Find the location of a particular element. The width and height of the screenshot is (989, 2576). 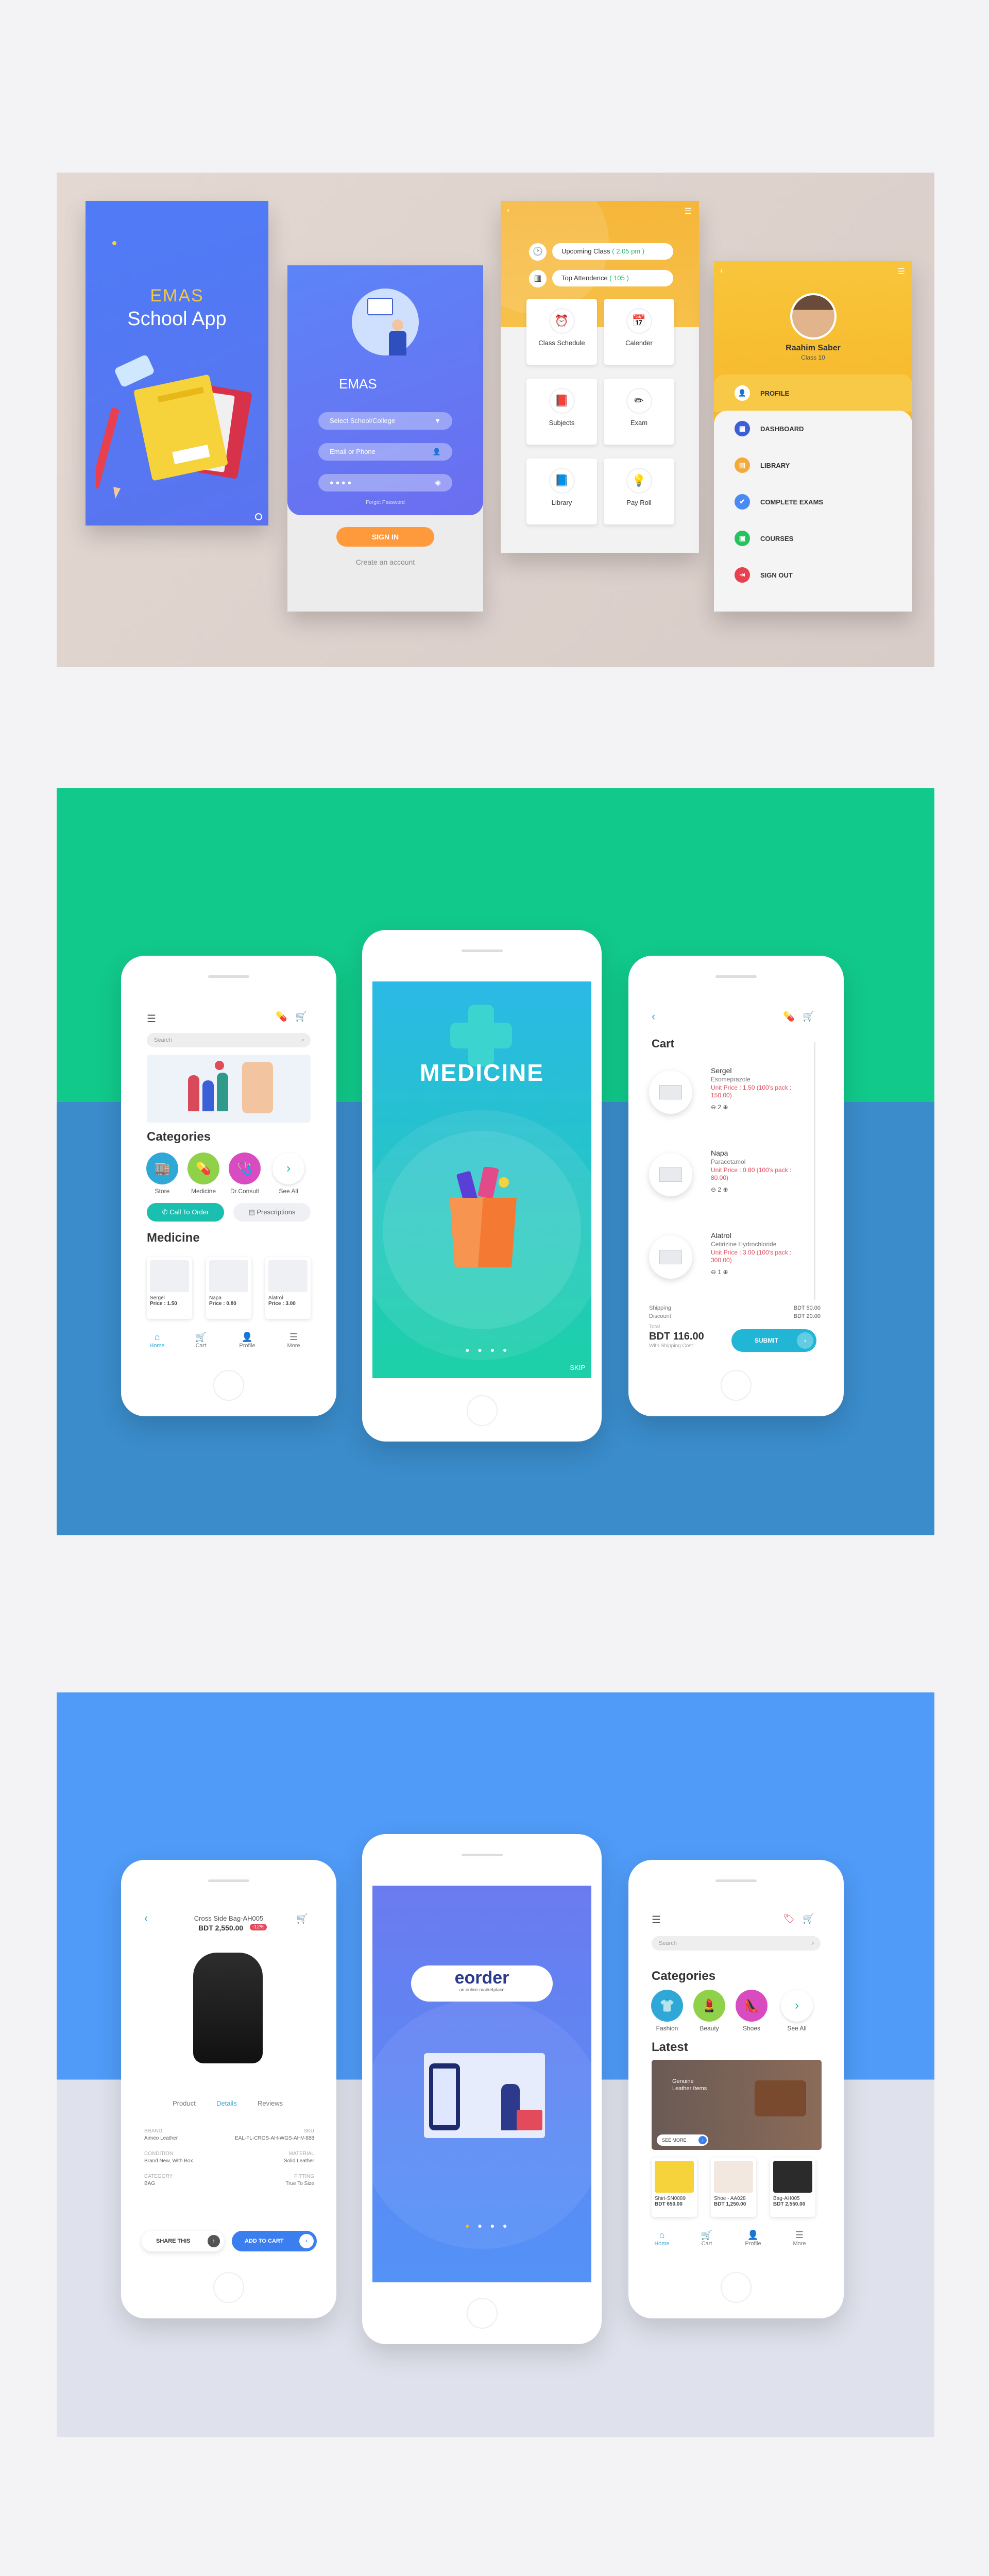

menu-item-complete-exams: ✔ COMPLETE EXAMS is located at coordinates (779, 502).